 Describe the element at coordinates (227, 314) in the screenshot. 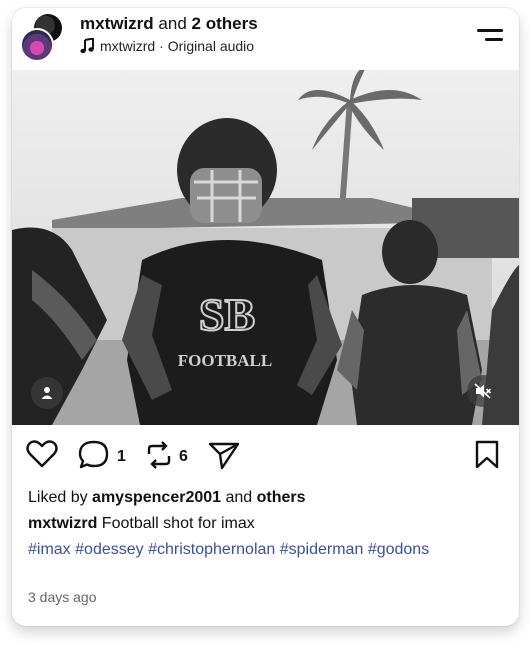

I see `jersey-logo: SB` at that location.